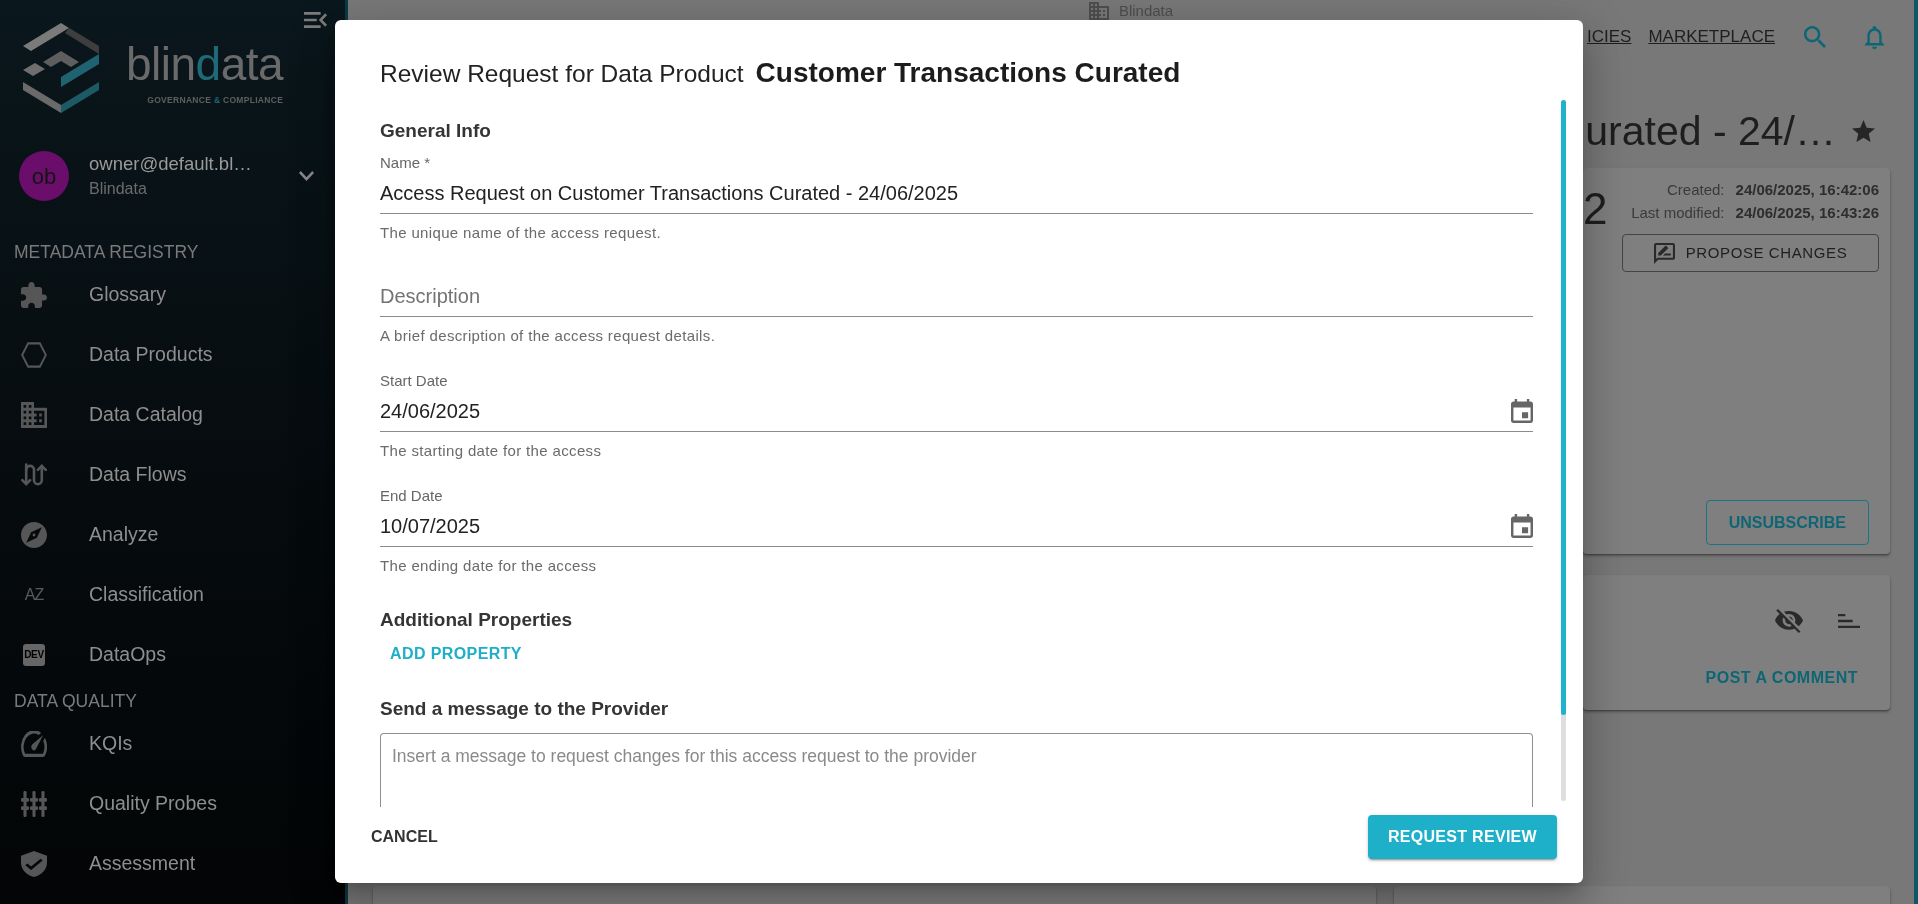 Image resolution: width=1918 pixels, height=904 pixels. What do you see at coordinates (405, 163) in the screenshot?
I see `field-label: Name *` at bounding box center [405, 163].